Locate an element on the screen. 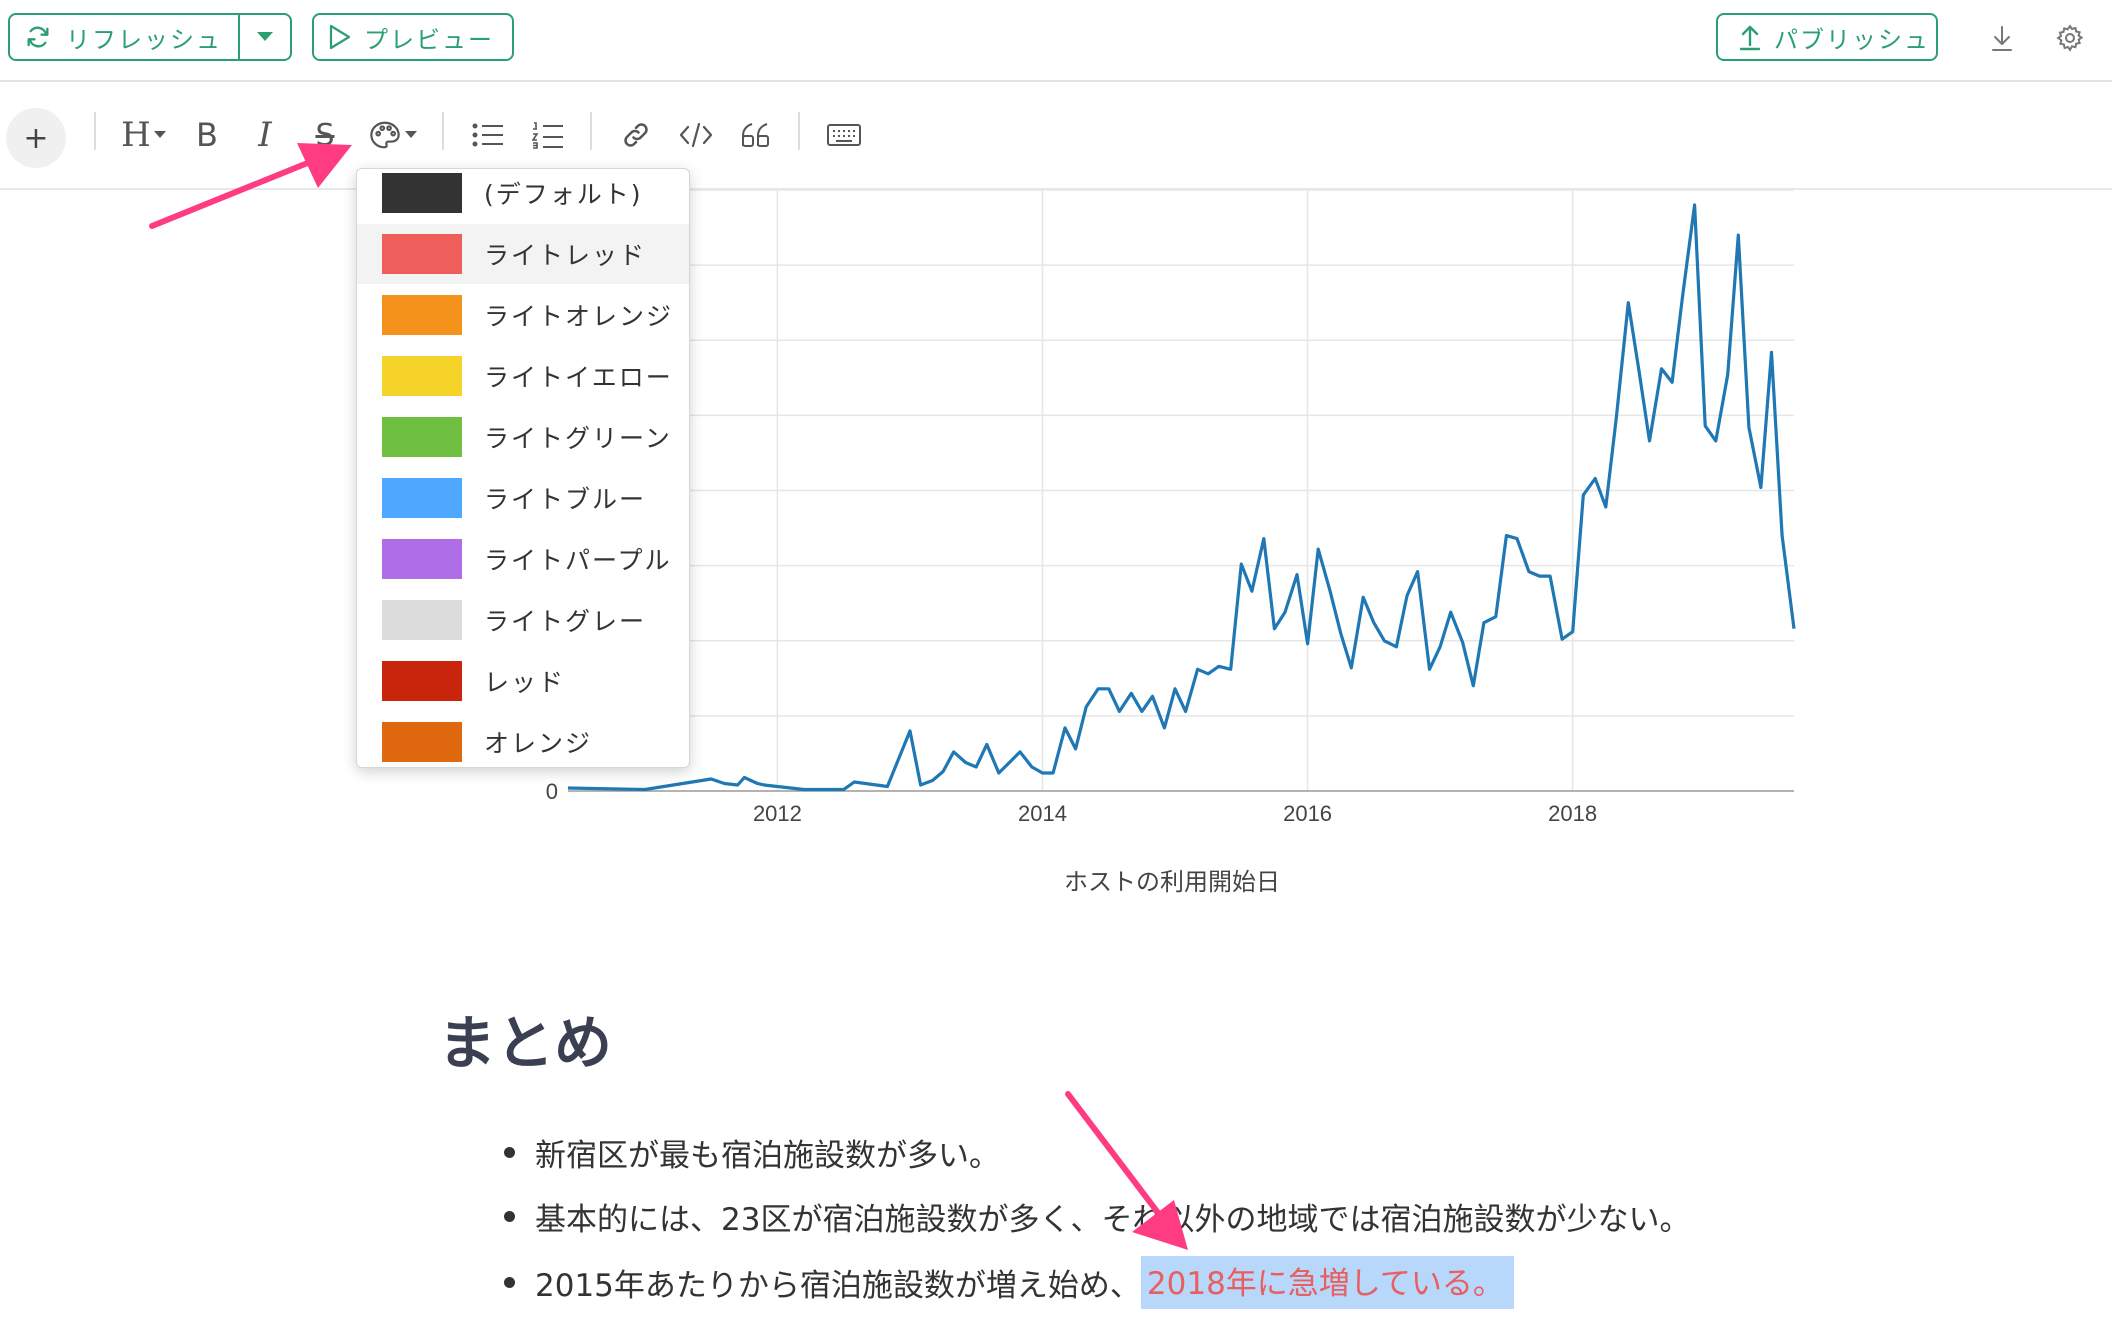  color-option-label: レッド is located at coordinates (525, 682).